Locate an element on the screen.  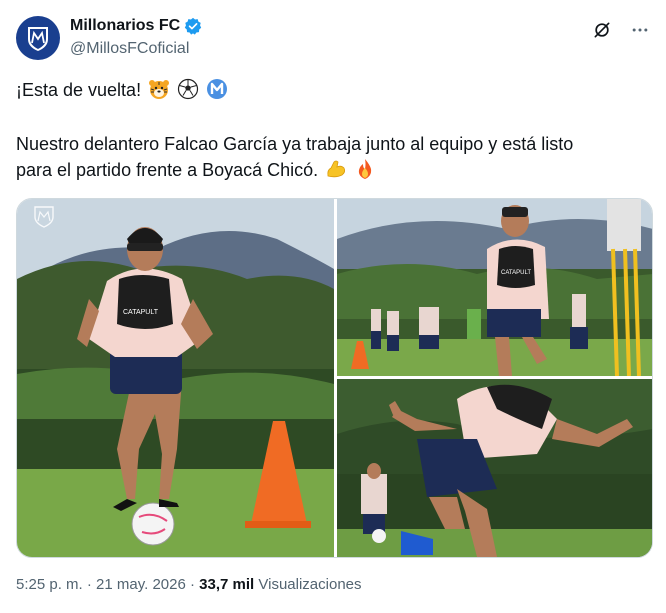
grok-button is located at coordinates (602, 30).